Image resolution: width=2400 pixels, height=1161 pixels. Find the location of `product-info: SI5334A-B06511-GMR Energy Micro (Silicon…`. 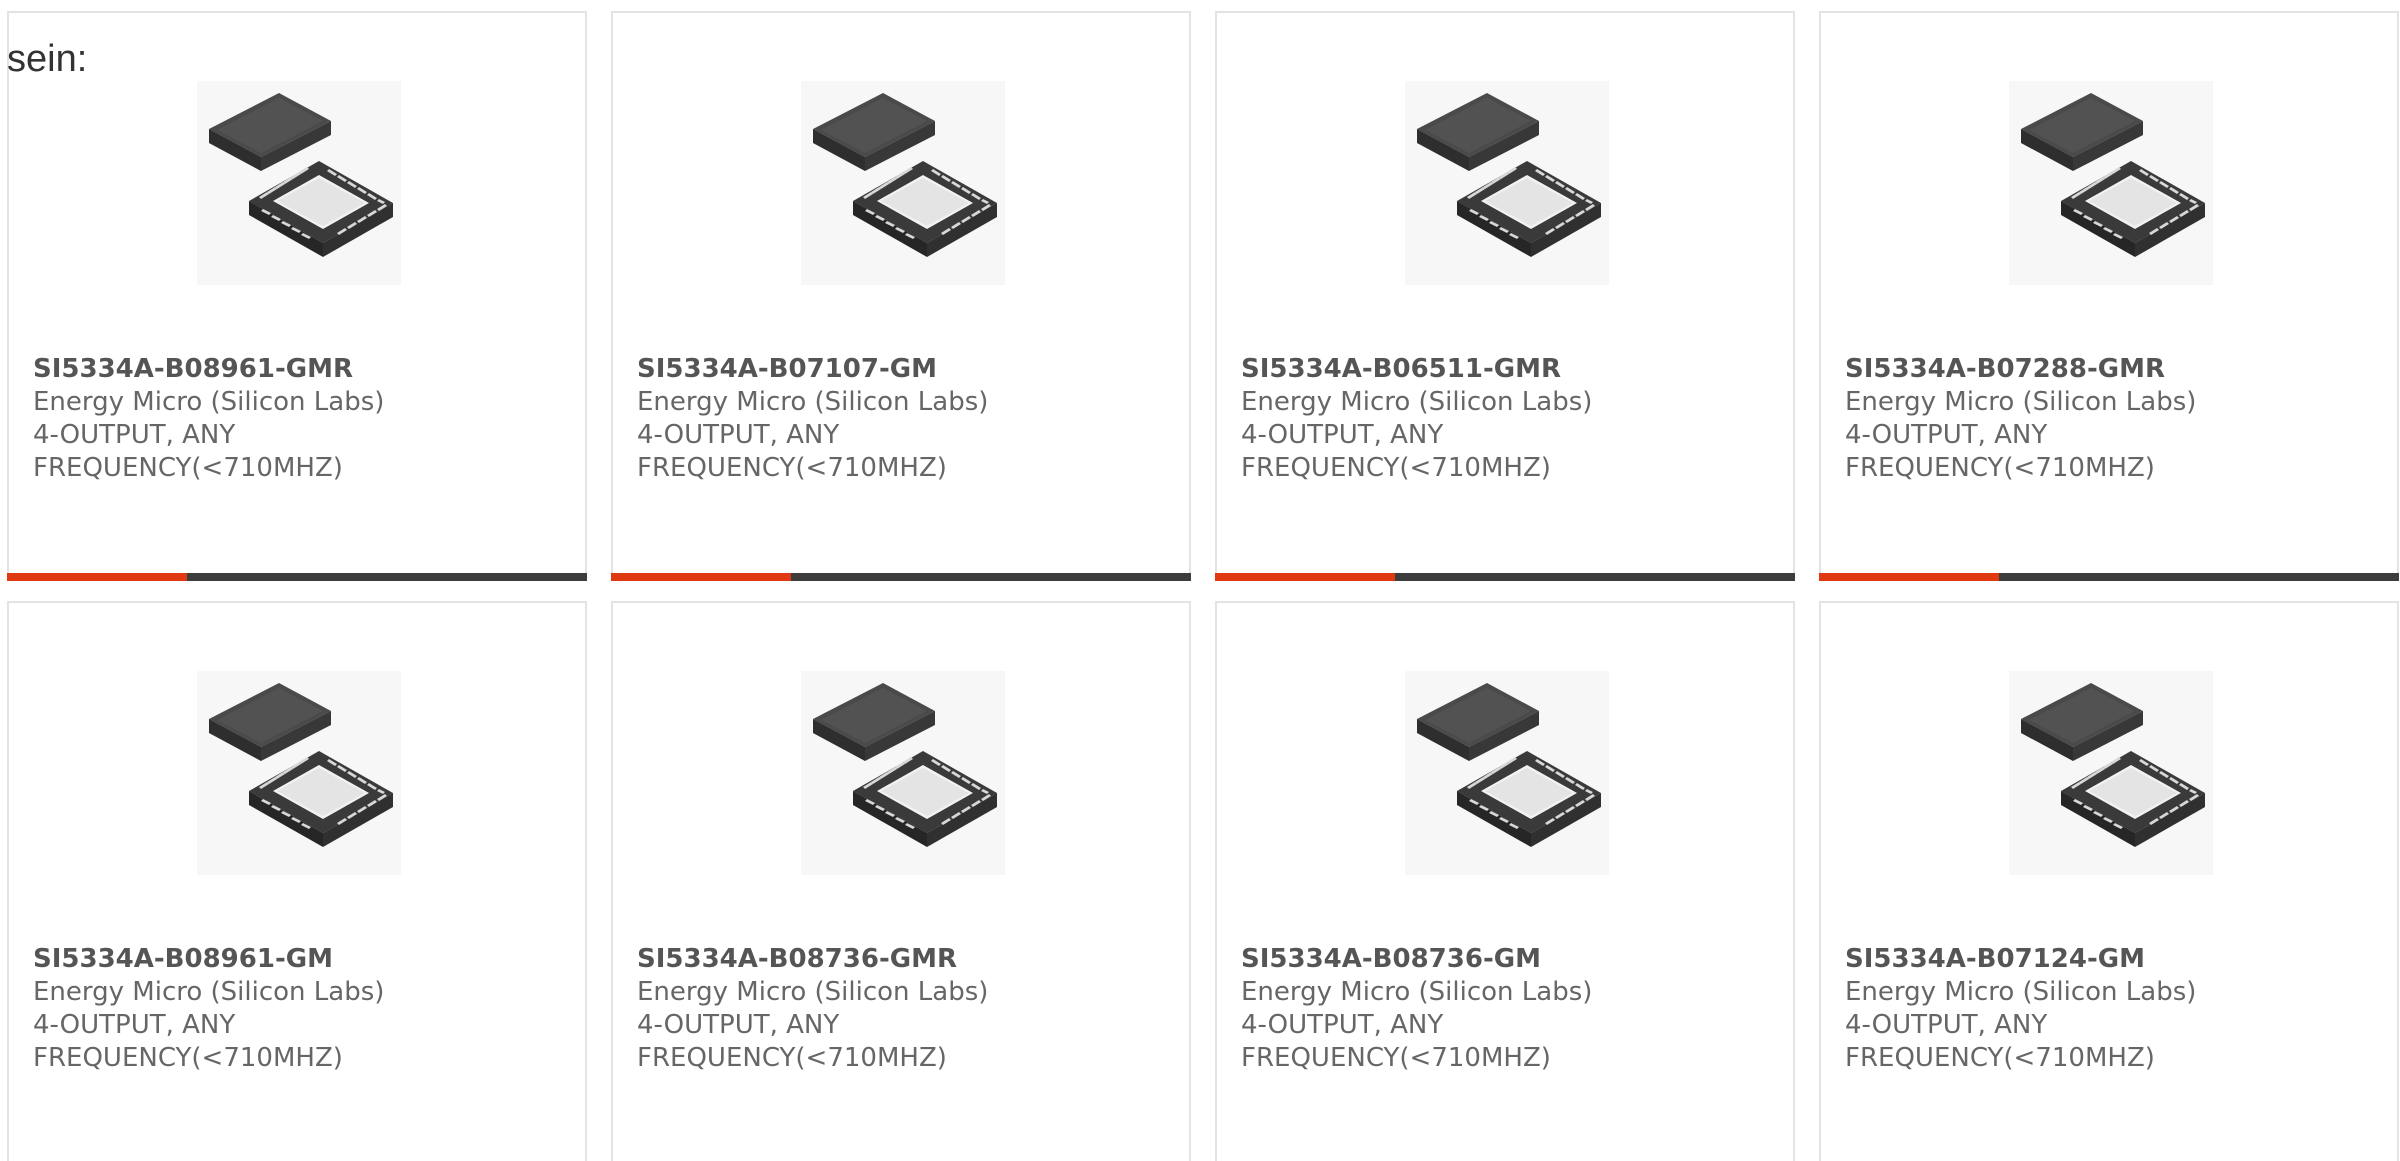

product-info: SI5334A-B06511-GMR Energy Micro (Silicon… is located at coordinates (1501, 419).